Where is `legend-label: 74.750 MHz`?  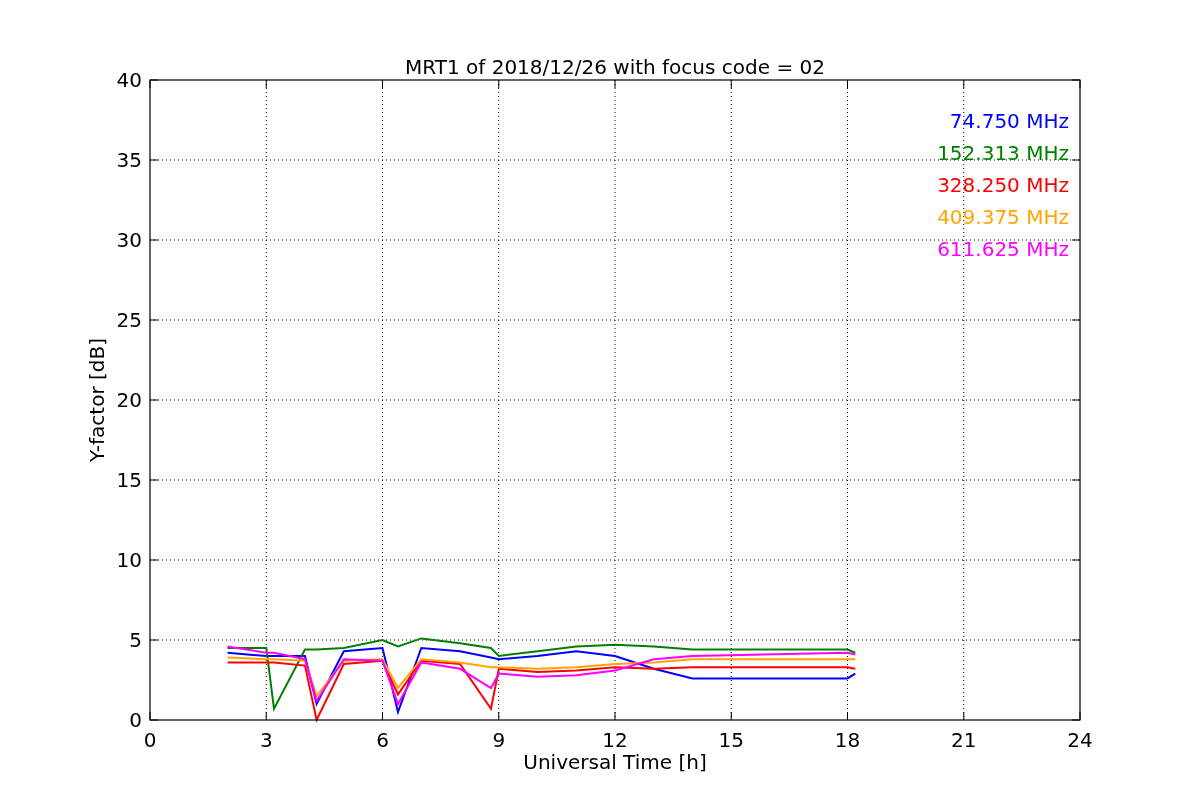
legend-label: 74.750 MHz is located at coordinates (1009, 121).